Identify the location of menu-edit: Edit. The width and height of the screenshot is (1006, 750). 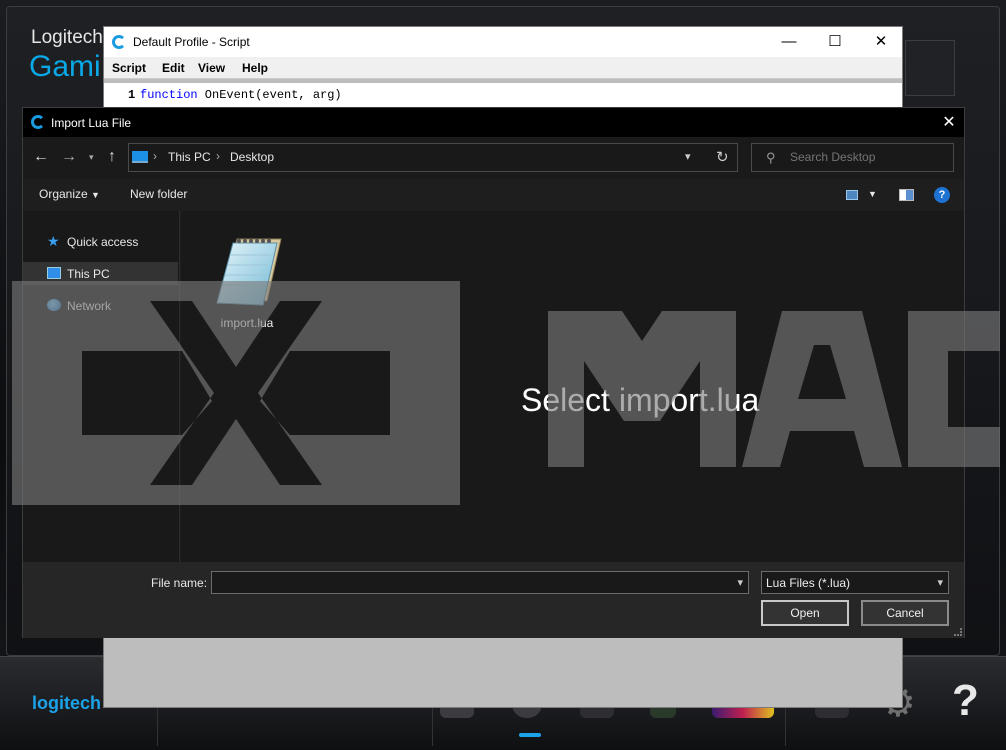
(173, 68).